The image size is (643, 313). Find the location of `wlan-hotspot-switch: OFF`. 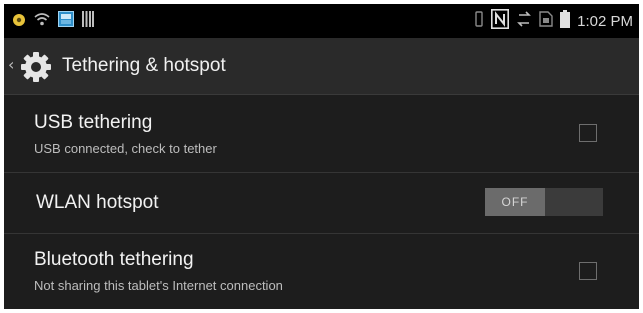

wlan-hotspot-switch: OFF is located at coordinates (544, 202).